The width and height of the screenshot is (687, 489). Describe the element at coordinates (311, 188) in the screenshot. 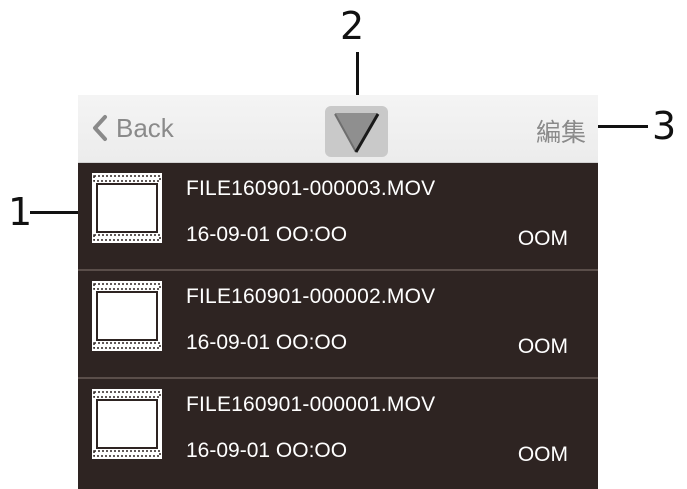

I see `file-name: FILE160901-000003.MOV` at that location.